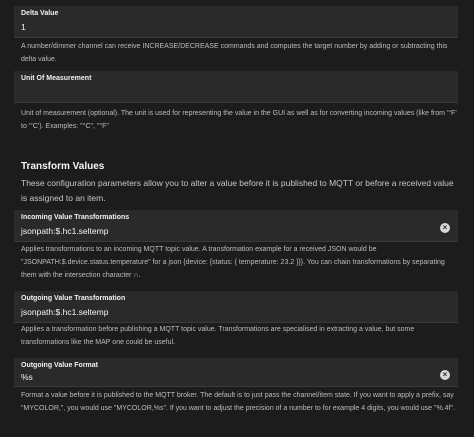 The image size is (474, 437). Describe the element at coordinates (236, 22) in the screenshot. I see `delta-value-field: Delta Value 1` at that location.